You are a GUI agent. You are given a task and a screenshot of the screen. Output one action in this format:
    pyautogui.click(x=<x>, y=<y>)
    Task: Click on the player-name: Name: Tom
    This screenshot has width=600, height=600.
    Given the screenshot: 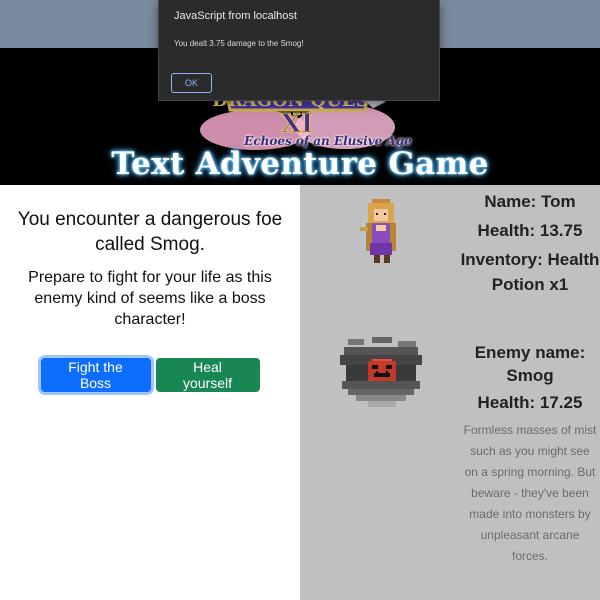 What is the action you would take?
    pyautogui.click(x=530, y=201)
    